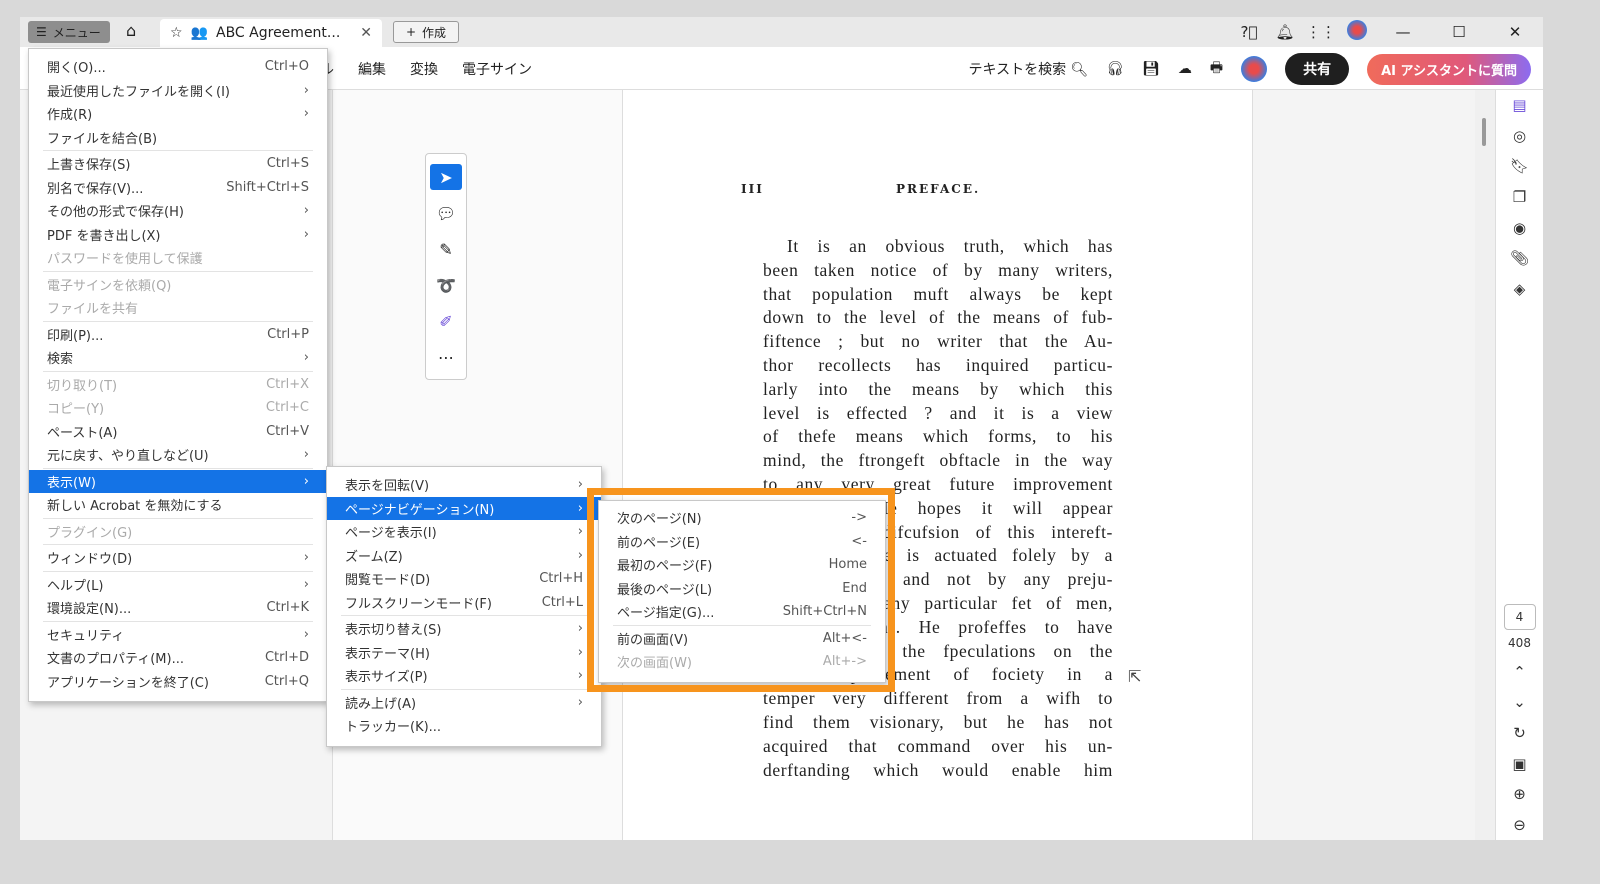 The image size is (1600, 884). Describe the element at coordinates (1519, 136) in the screenshot. I see `comments-icon: ◎` at that location.